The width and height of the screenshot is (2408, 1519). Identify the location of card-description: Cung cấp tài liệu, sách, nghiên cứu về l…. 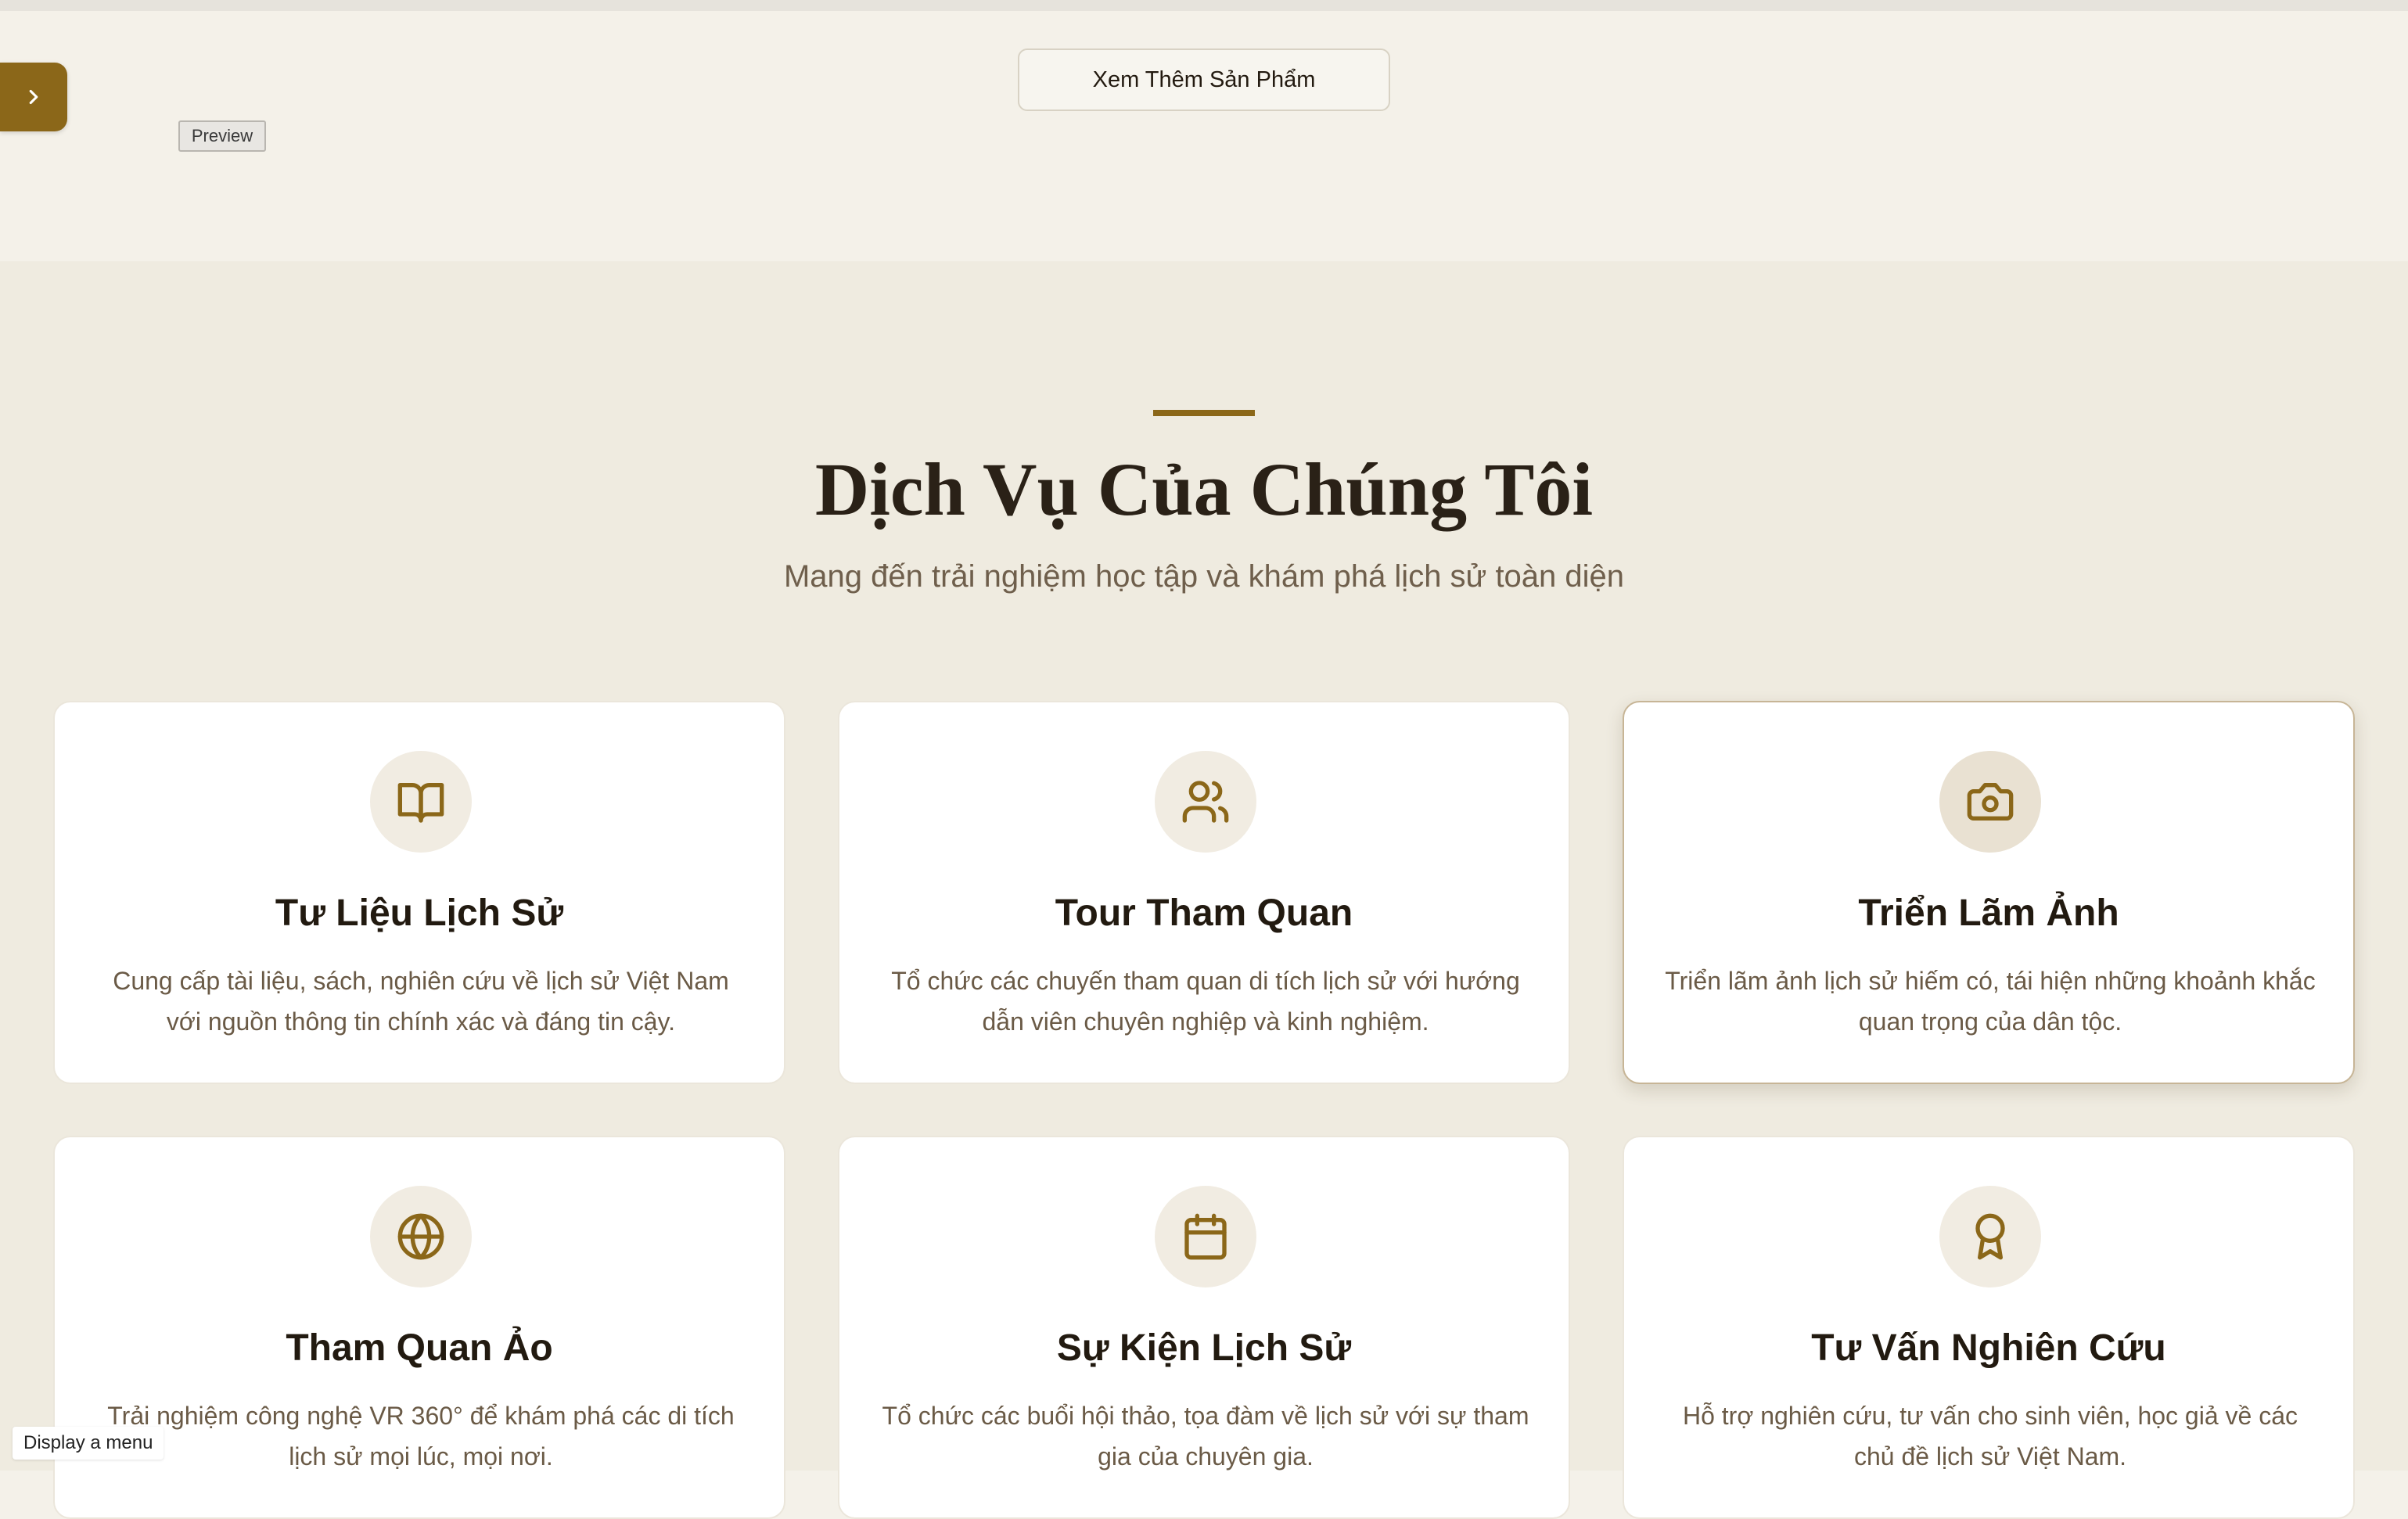
(421, 1001).